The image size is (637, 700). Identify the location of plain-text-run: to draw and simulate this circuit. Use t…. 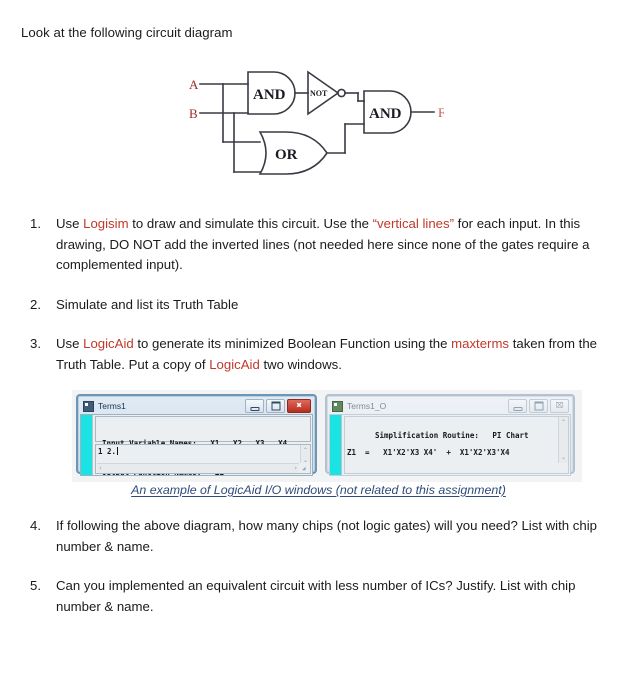
(250, 223).